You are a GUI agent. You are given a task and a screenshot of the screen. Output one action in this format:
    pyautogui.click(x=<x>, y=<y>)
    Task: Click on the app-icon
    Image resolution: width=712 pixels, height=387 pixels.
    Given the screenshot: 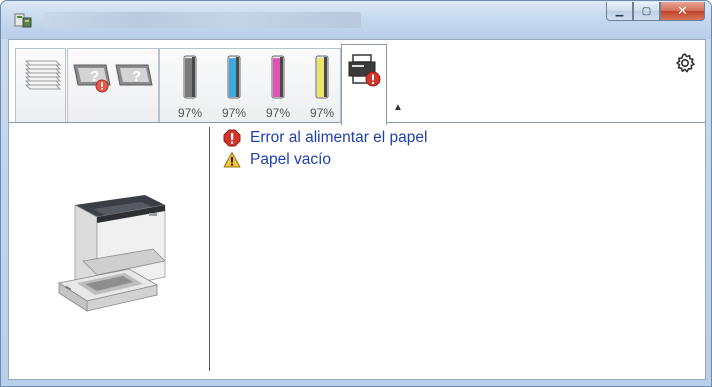 What is the action you would take?
    pyautogui.click(x=23, y=20)
    